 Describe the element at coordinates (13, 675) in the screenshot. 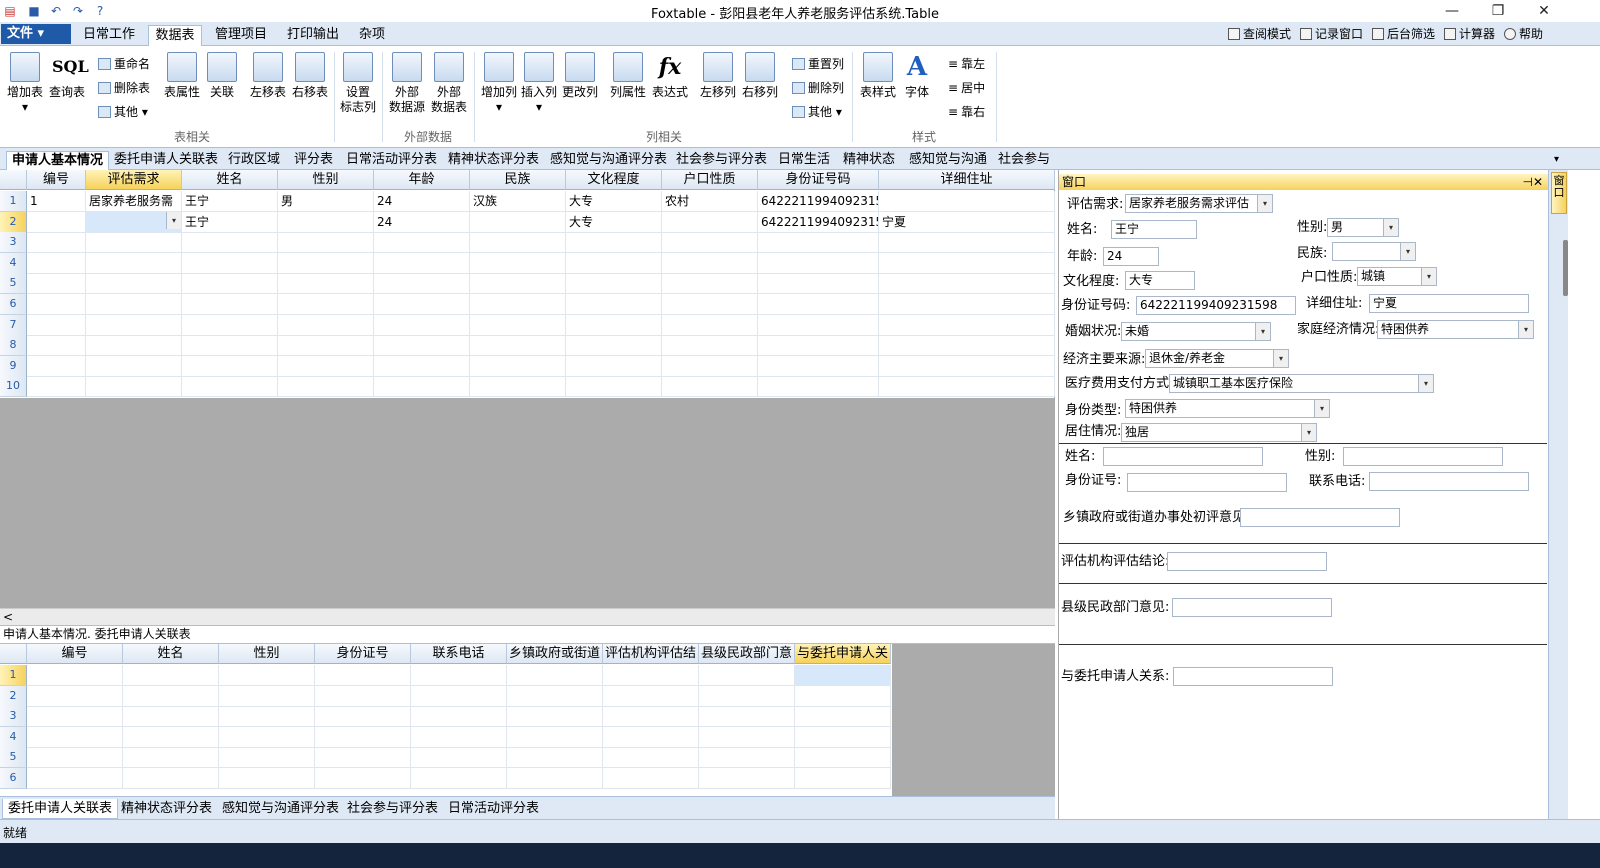

I see `row-header: 1` at that location.